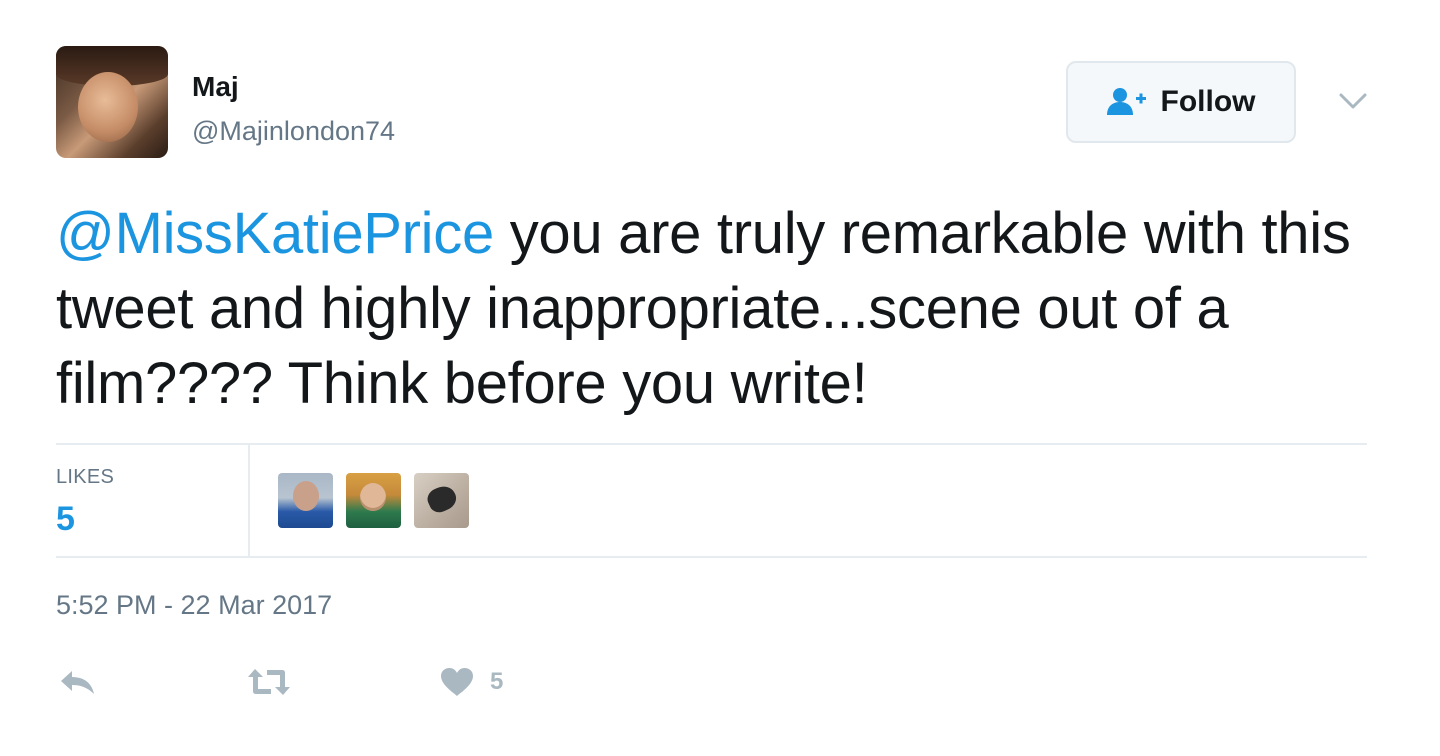  Describe the element at coordinates (153, 500) in the screenshot. I see `likes-stat: LIKES 5` at that location.